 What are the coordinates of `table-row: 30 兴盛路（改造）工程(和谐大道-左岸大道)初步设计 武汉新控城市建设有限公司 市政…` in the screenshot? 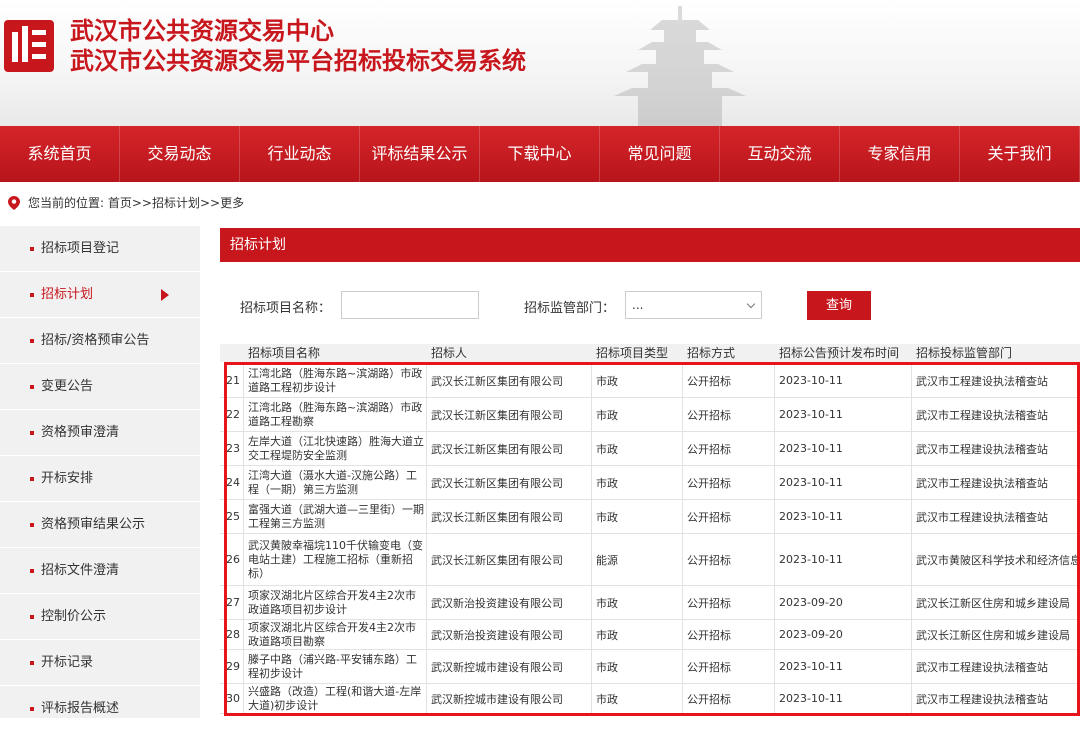 It's located at (650, 699).